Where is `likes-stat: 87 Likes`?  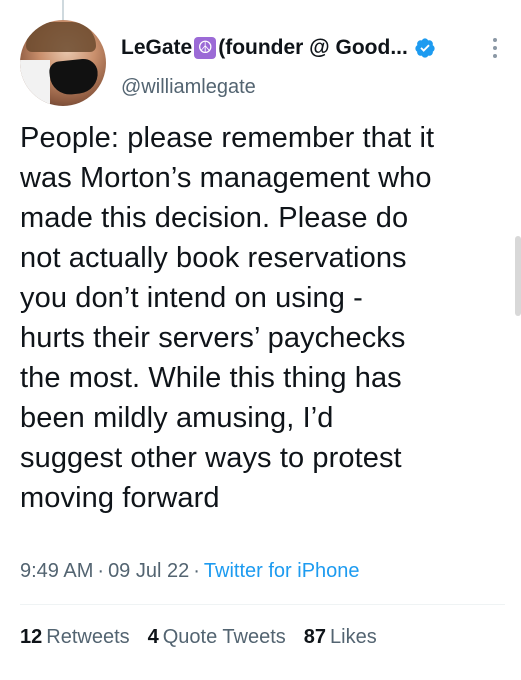 likes-stat: 87 Likes is located at coordinates (340, 637).